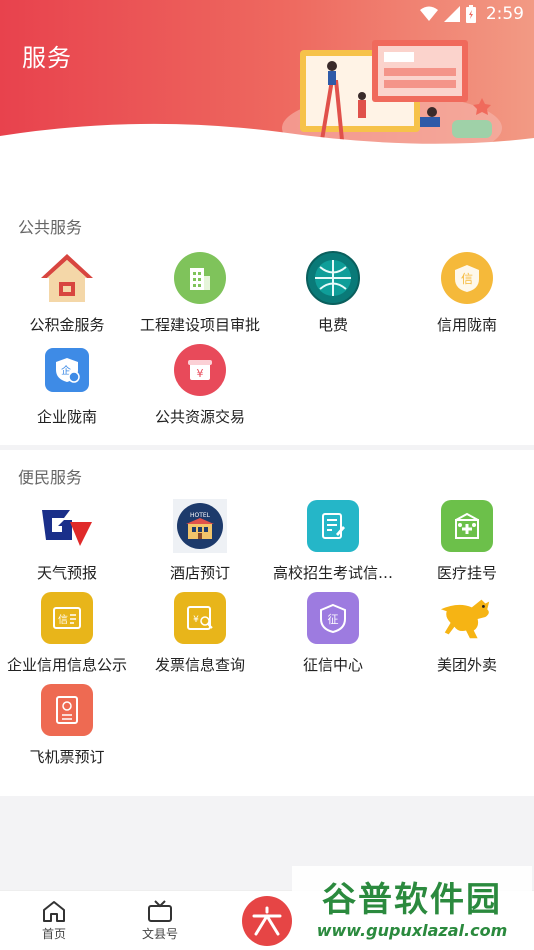  I want to click on service-label: 酒店预订, so click(199, 573).